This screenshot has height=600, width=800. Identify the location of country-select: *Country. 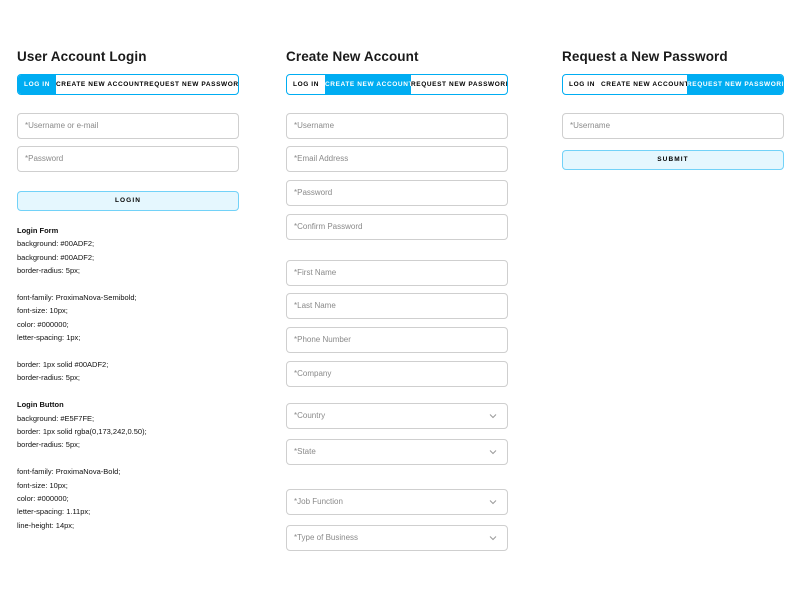
(397, 416).